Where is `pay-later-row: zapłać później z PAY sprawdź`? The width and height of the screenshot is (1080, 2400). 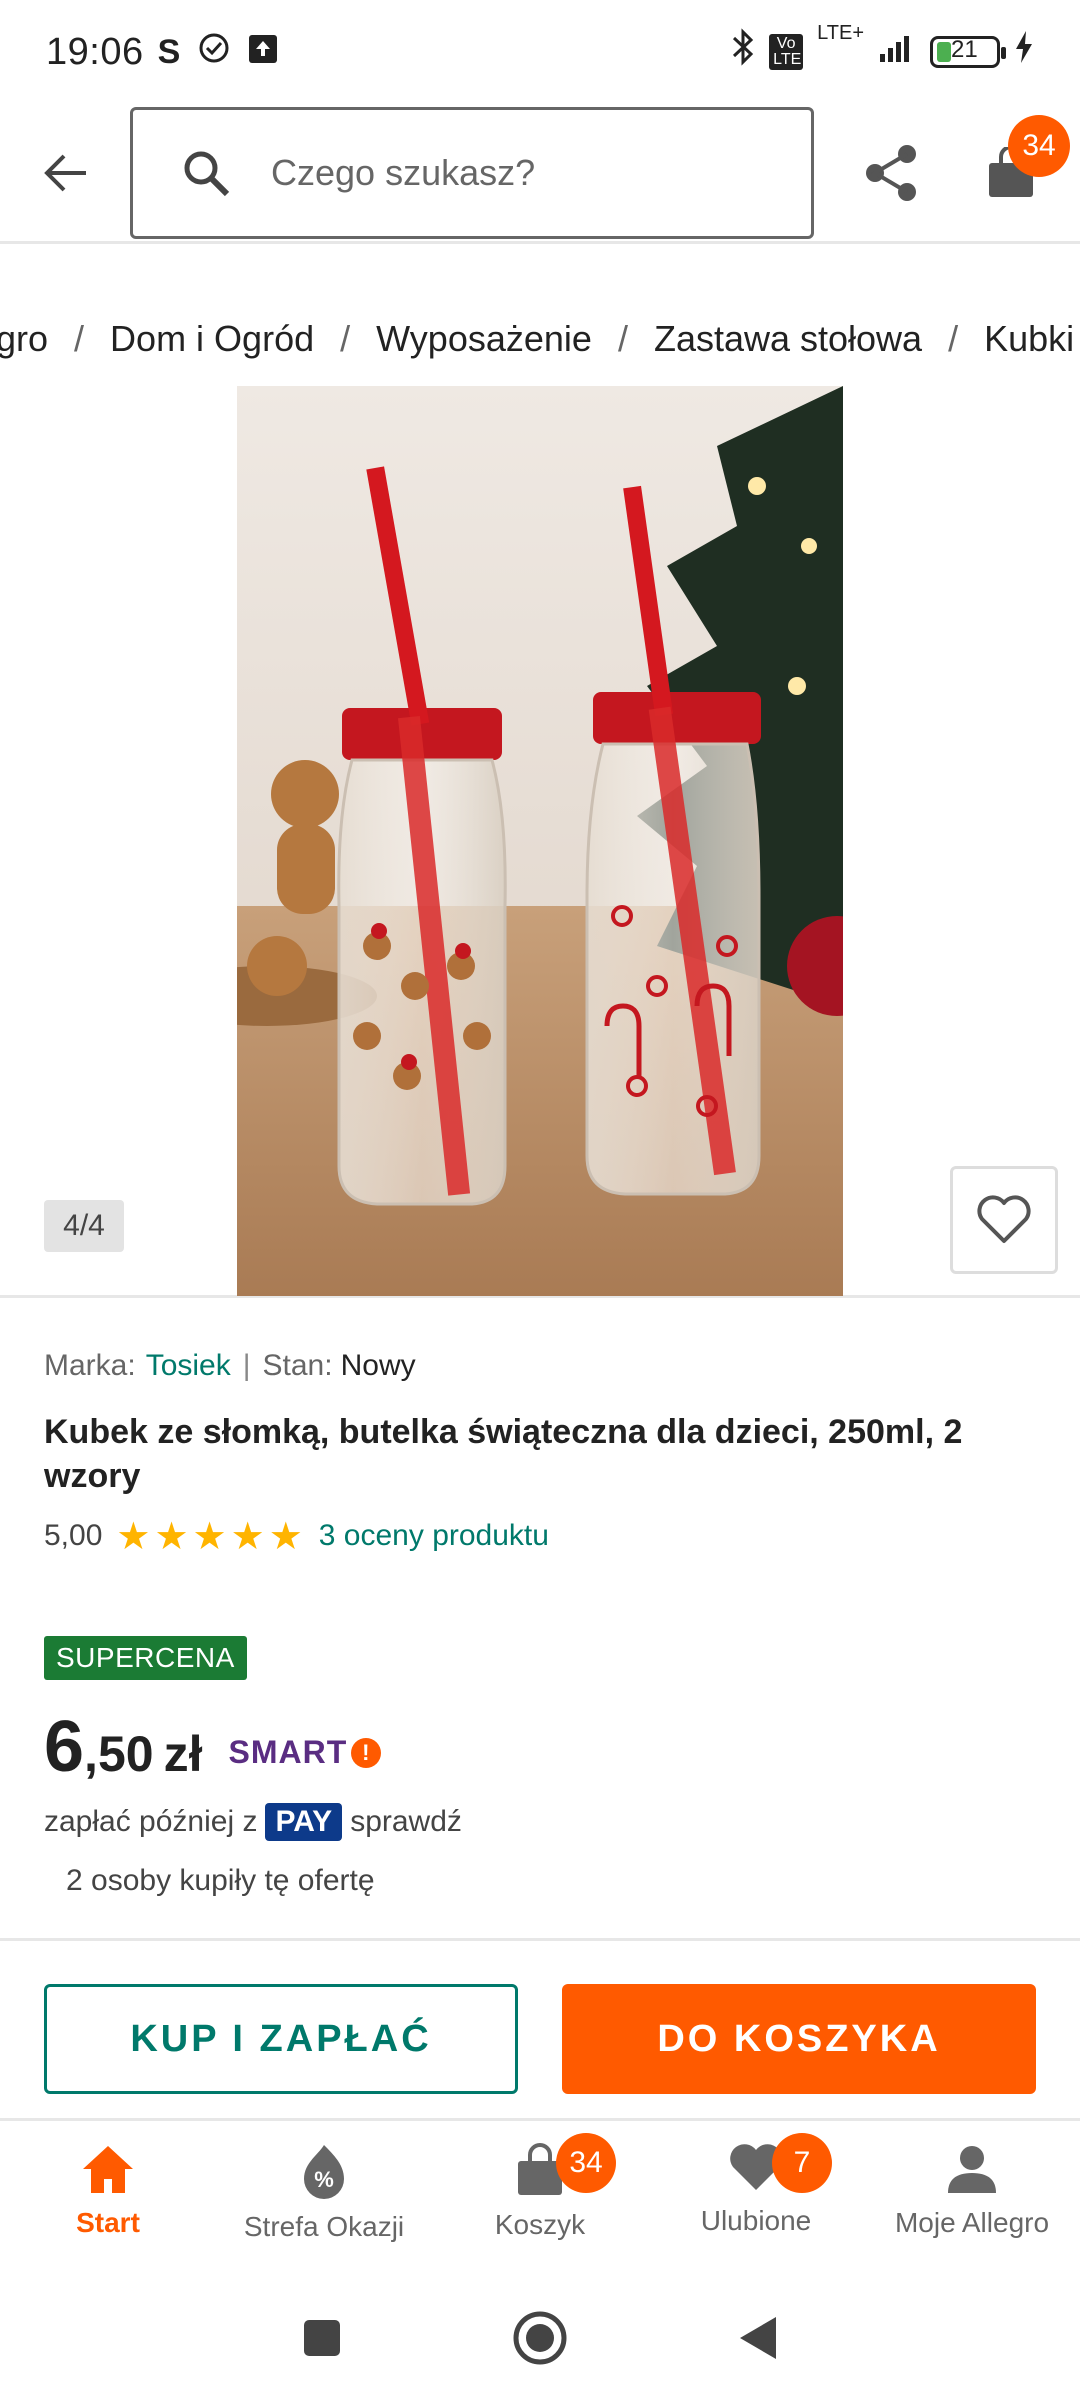
pay-later-row: zapłać później z PAY sprawdź is located at coordinates (544, 1822).